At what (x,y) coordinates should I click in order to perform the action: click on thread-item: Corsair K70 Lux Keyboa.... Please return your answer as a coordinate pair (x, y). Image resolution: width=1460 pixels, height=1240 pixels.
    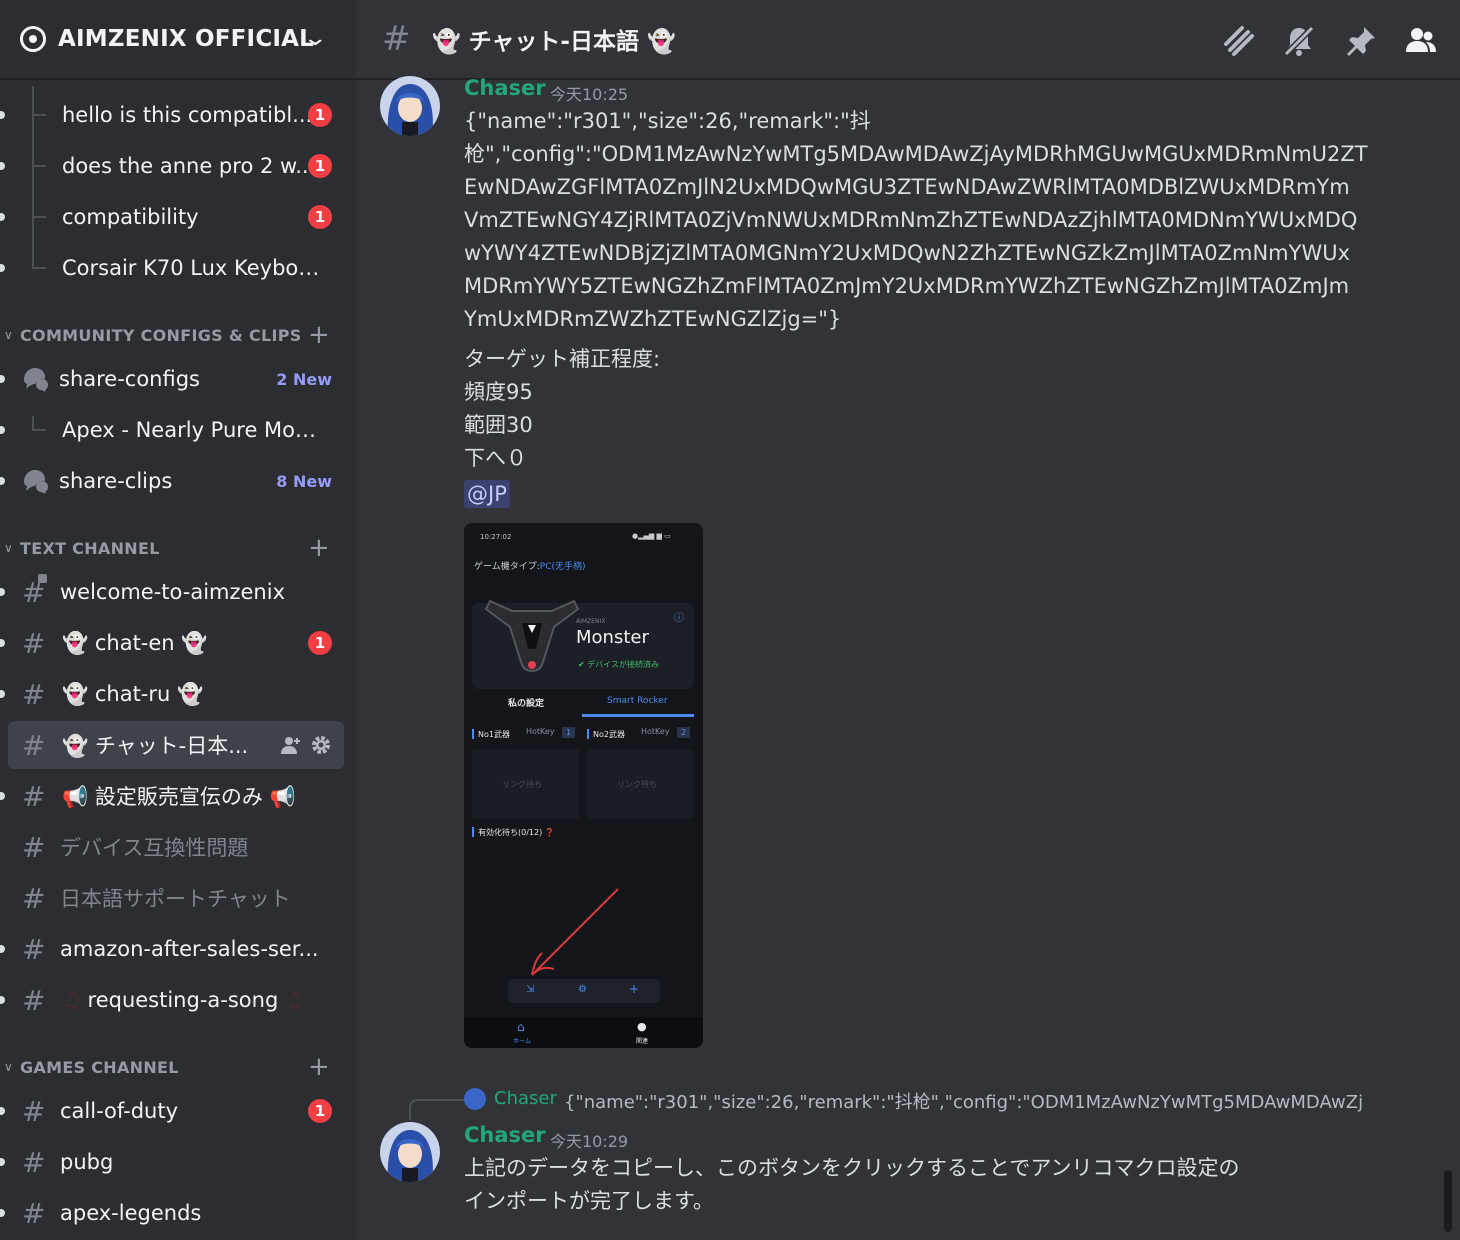
    Looking at the image, I should click on (178, 268).